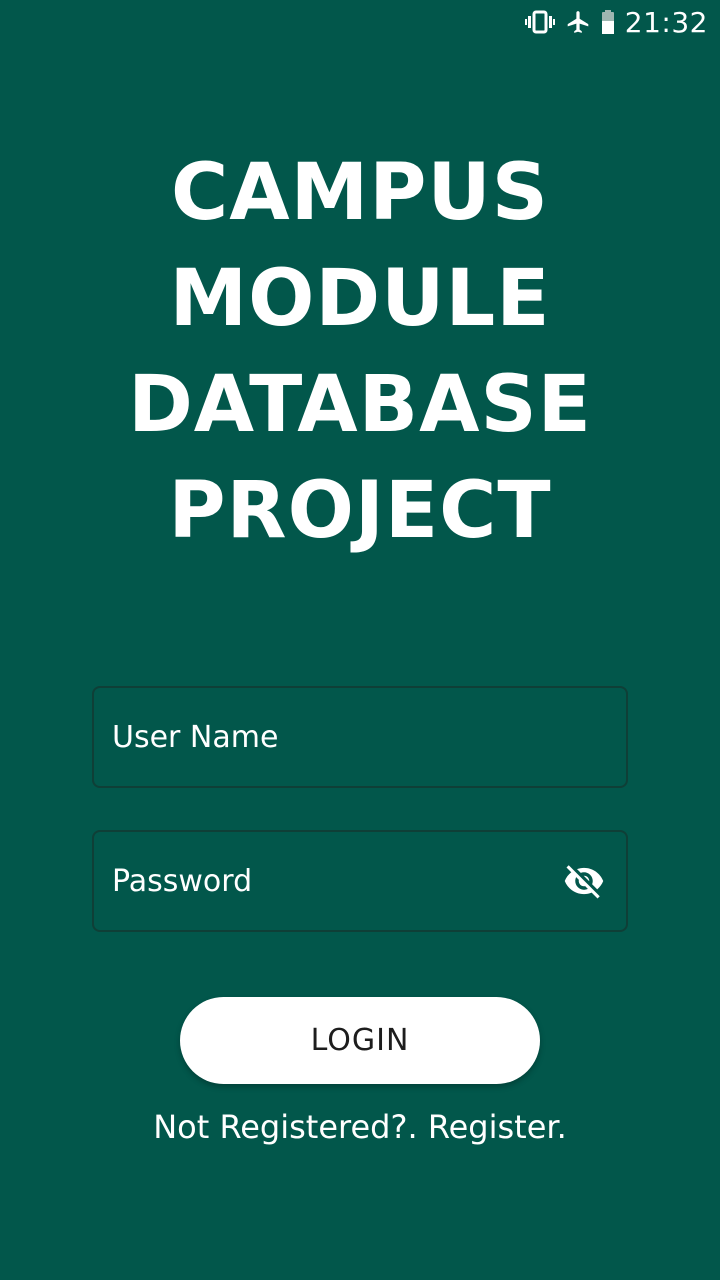  What do you see at coordinates (584, 881) in the screenshot?
I see `visibility-off-icon` at bounding box center [584, 881].